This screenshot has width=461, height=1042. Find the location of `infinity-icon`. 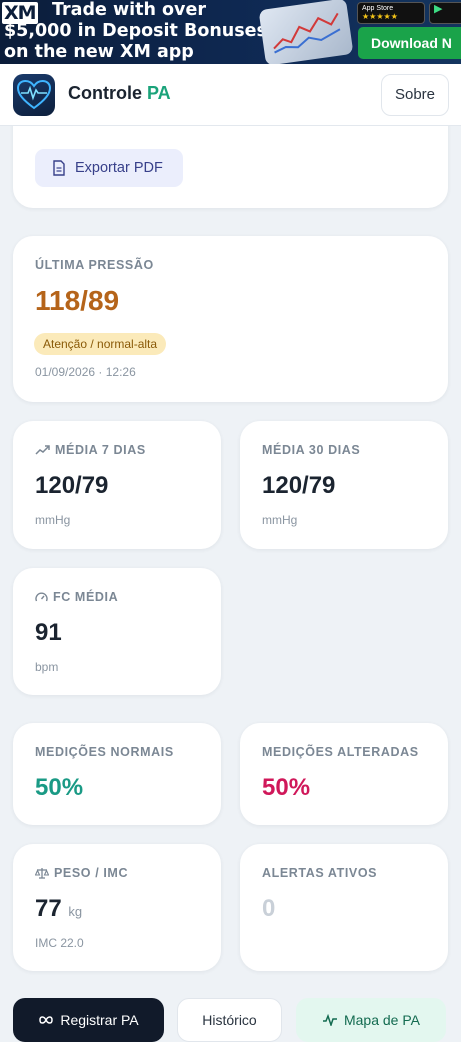

infinity-icon is located at coordinates (46, 1020).